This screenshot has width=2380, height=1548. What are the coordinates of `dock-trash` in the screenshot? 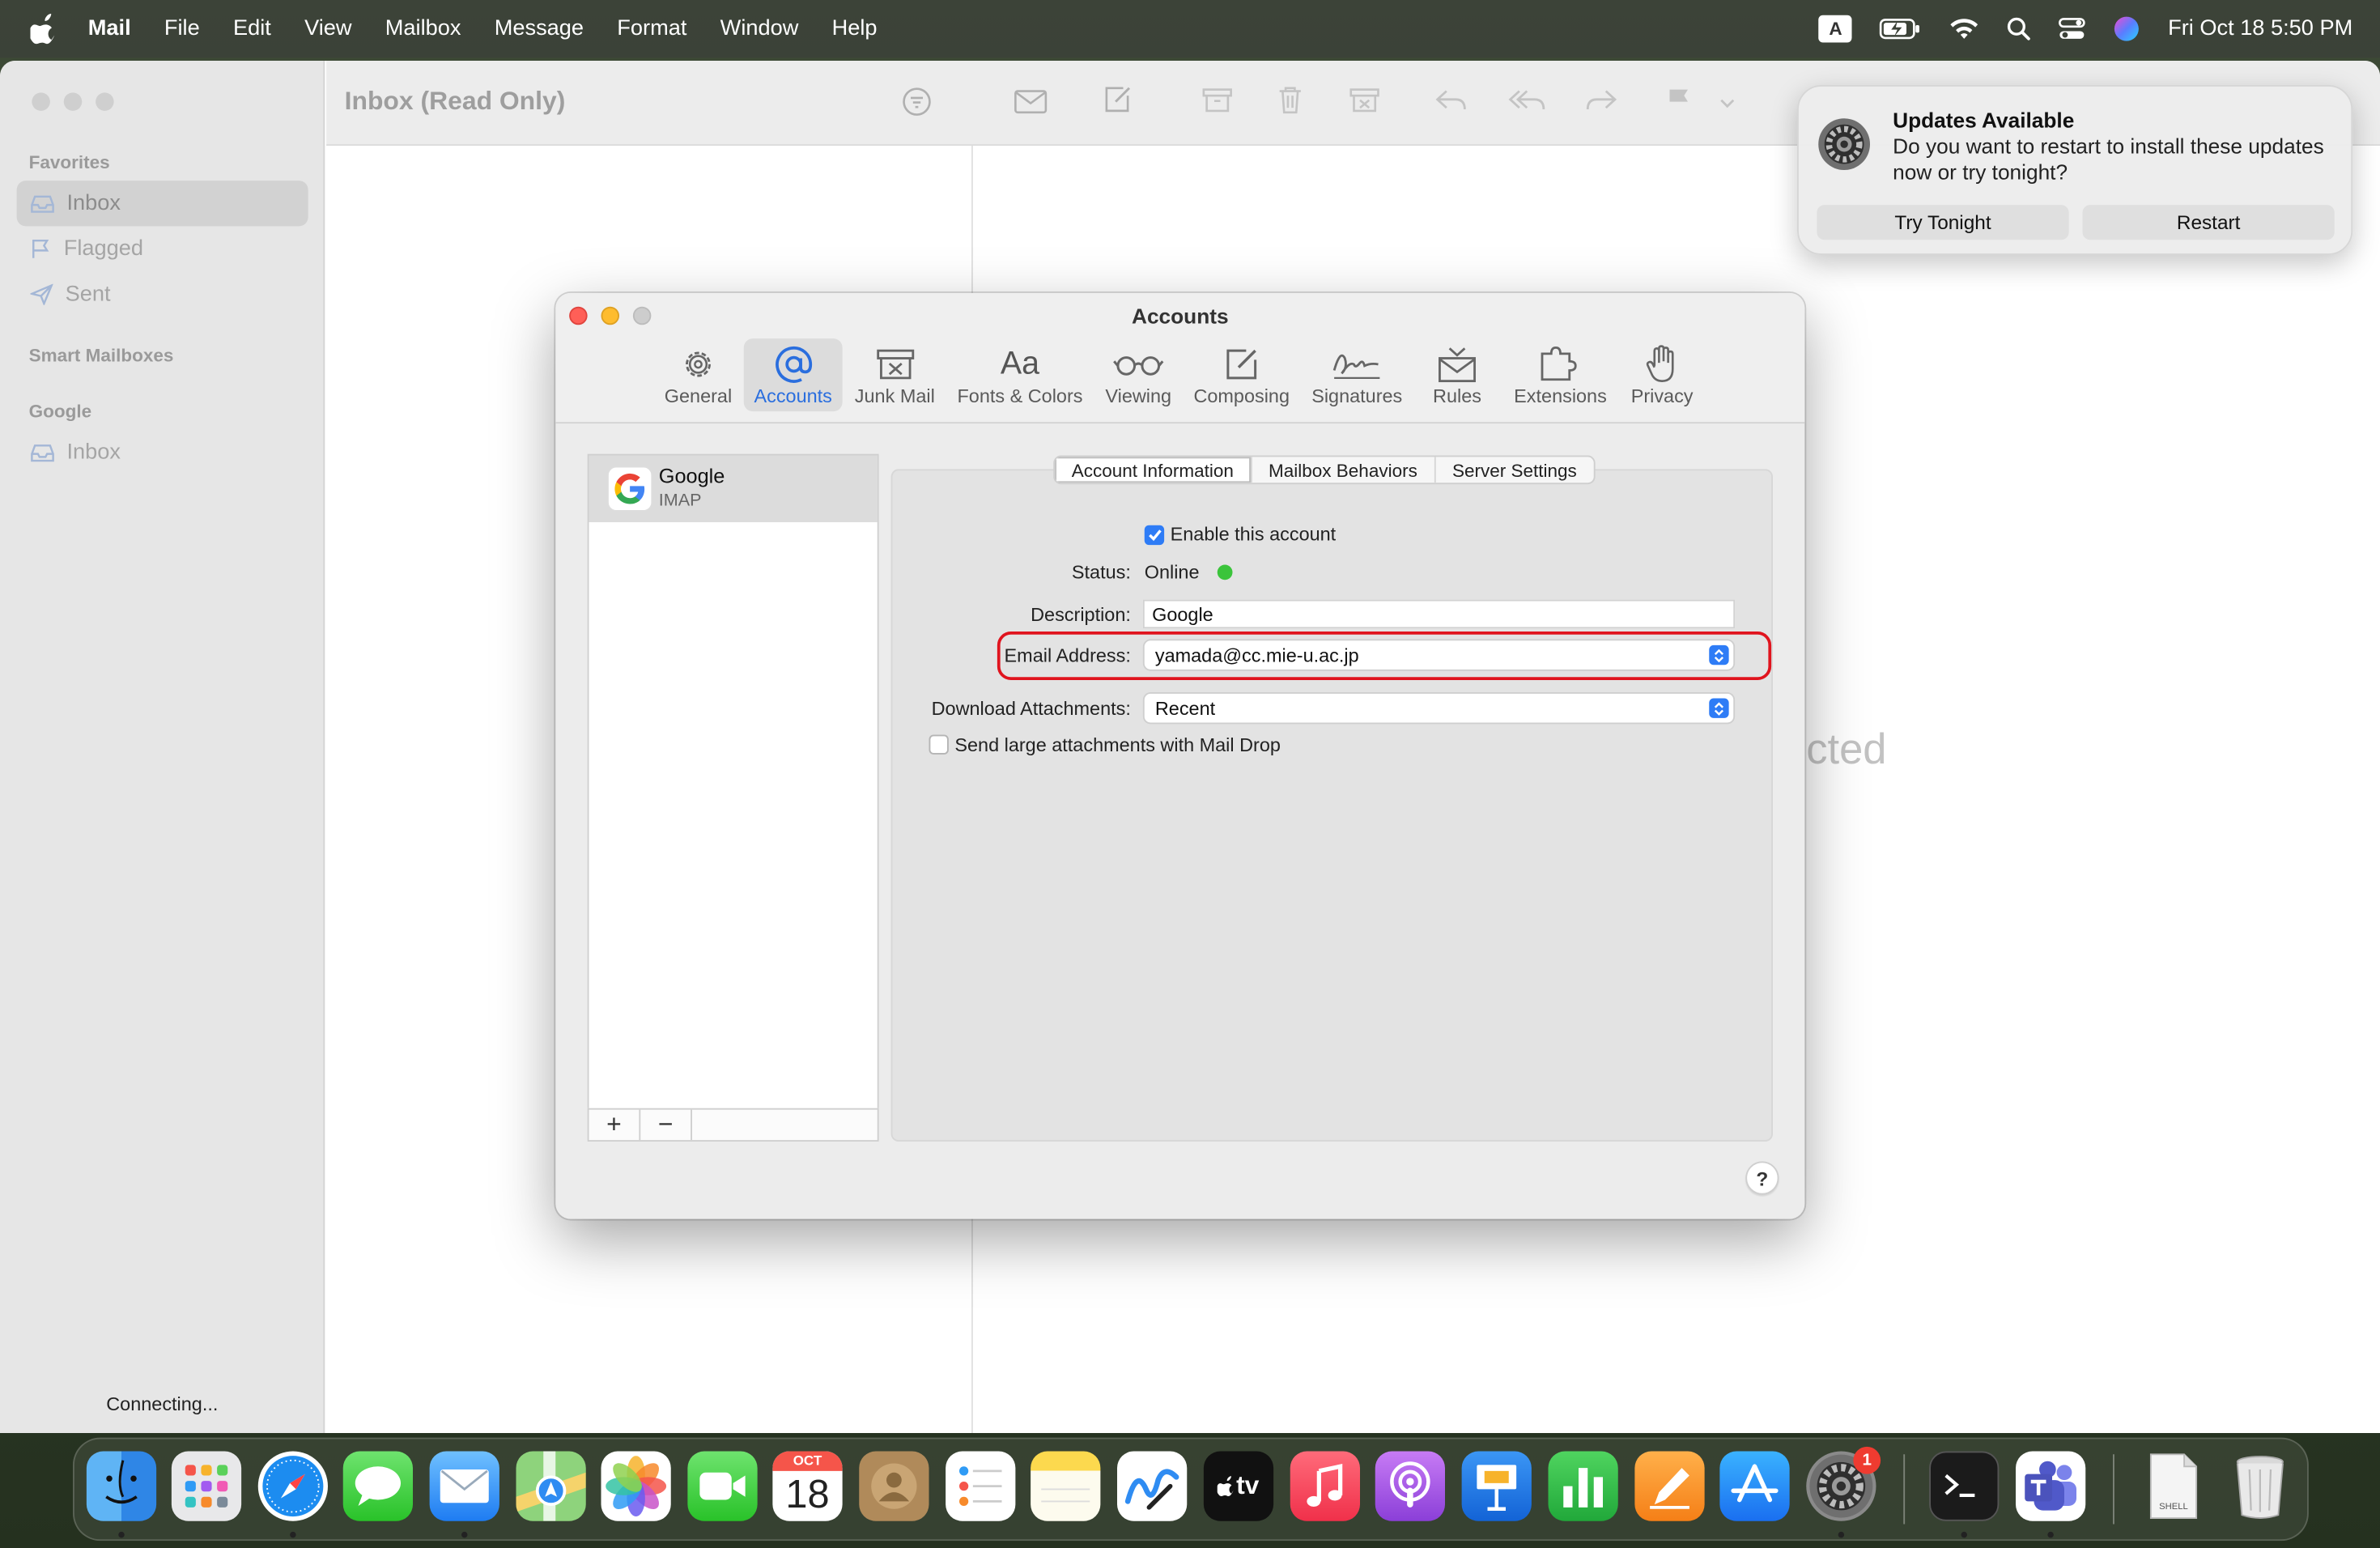 It's located at (2260, 1486).